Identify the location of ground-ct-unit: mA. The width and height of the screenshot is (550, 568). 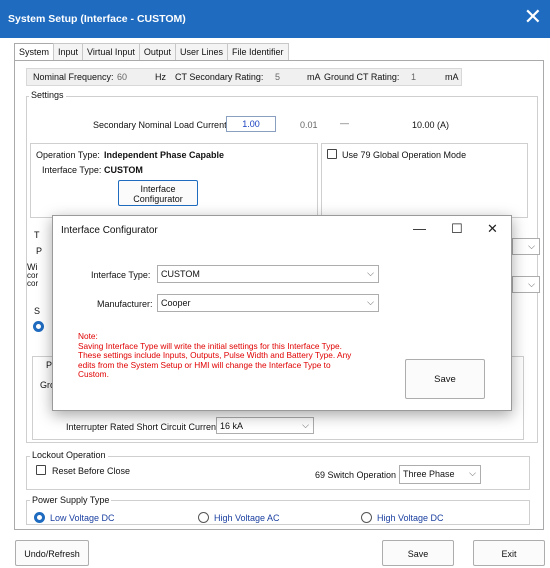
(452, 77).